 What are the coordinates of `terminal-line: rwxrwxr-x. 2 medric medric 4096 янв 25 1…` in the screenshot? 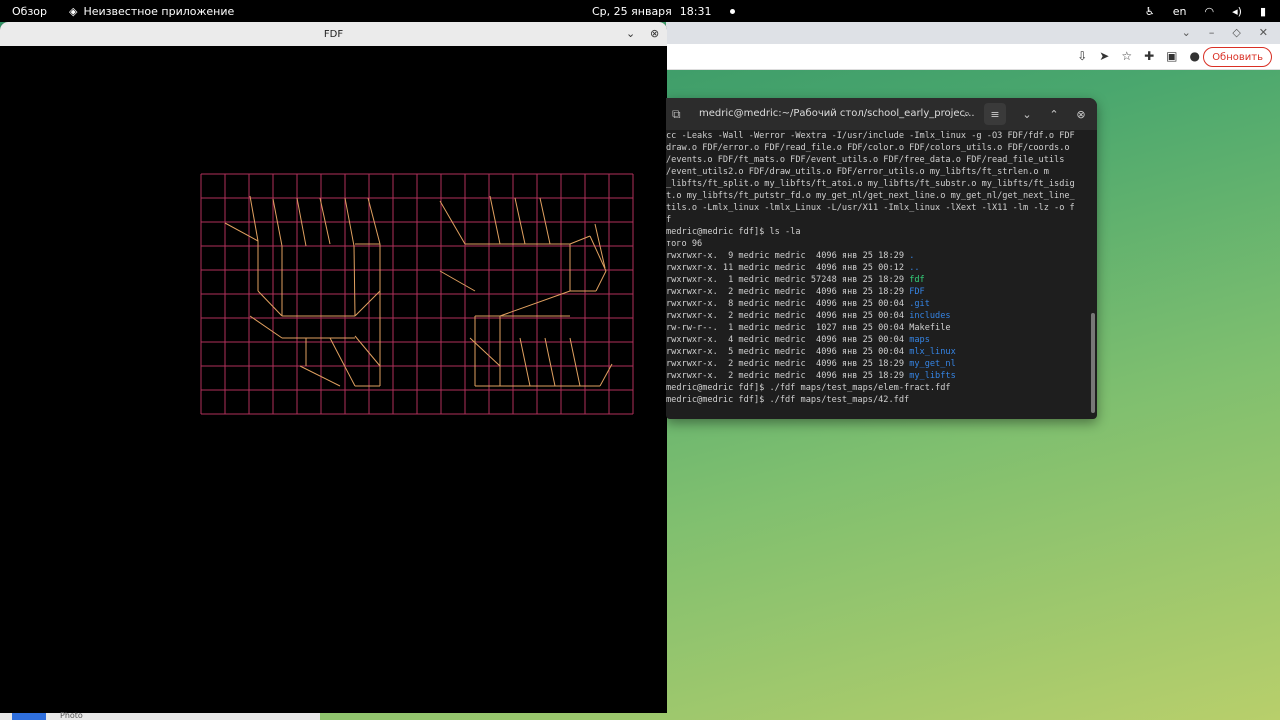 It's located at (878, 292).